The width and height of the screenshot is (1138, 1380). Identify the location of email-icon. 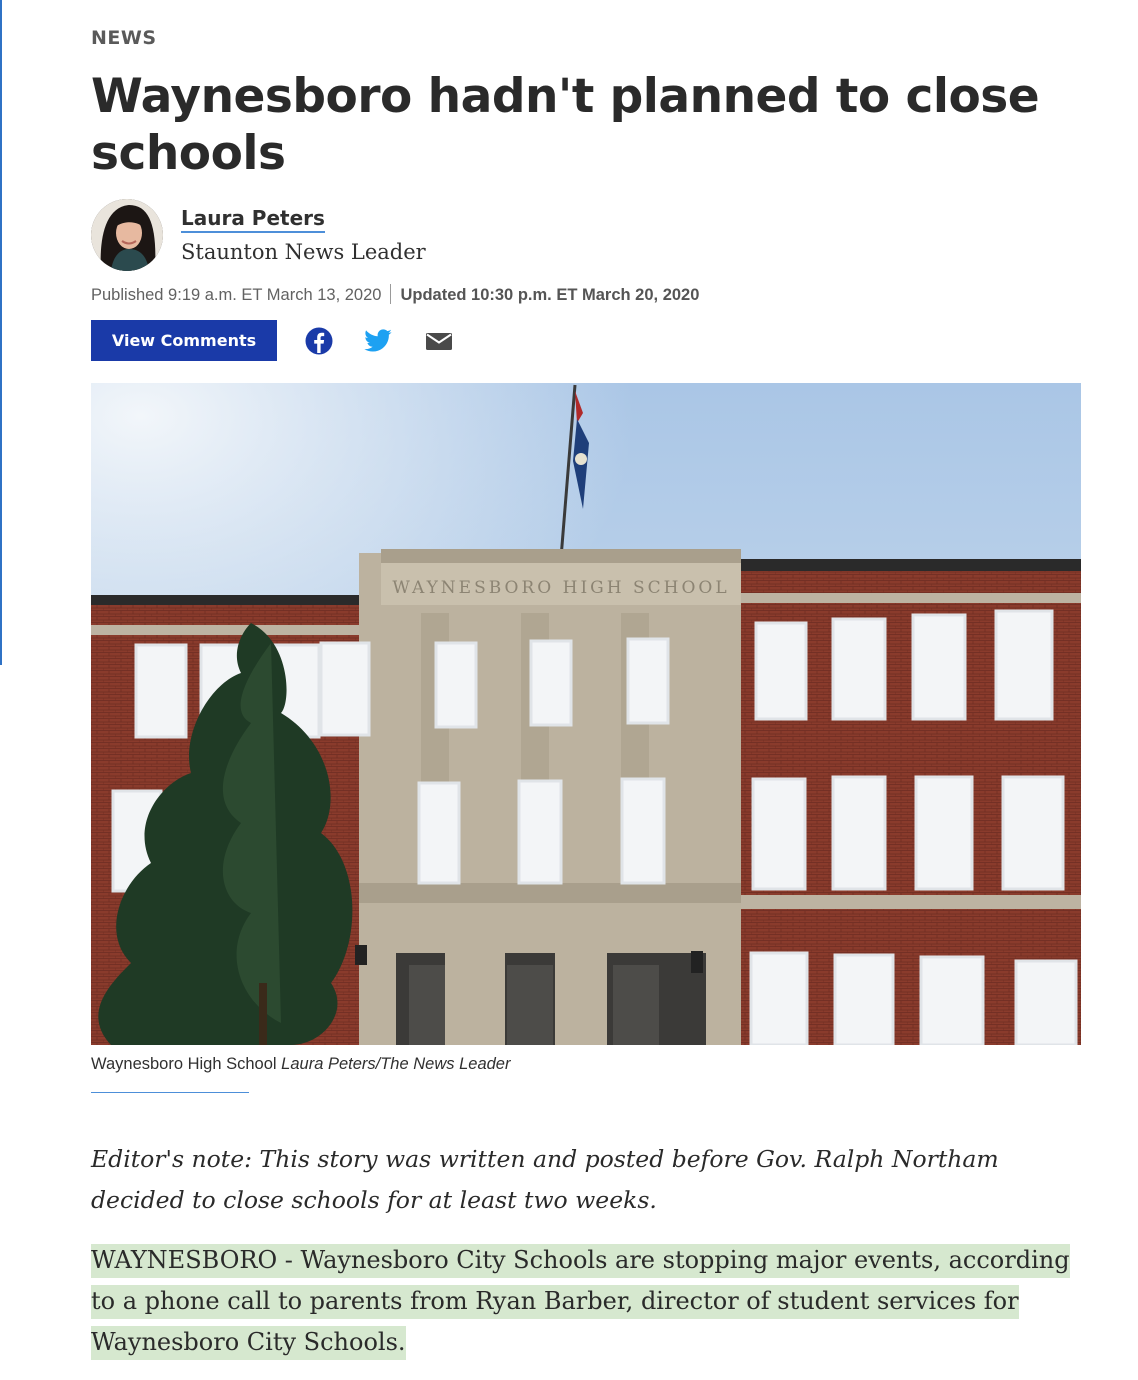
(439, 341).